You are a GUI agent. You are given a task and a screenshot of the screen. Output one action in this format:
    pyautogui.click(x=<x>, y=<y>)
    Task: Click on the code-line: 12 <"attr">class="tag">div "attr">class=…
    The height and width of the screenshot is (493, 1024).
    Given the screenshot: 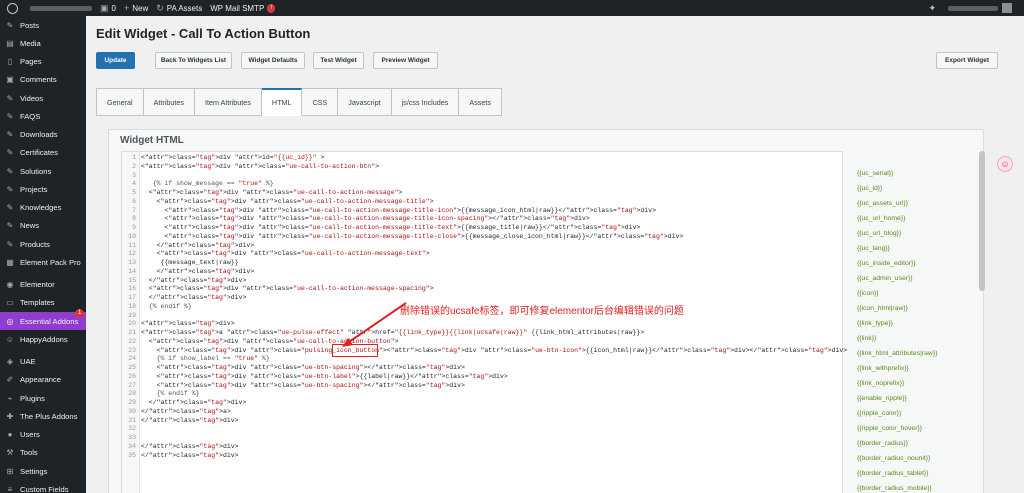 What is the action you would take?
    pyautogui.click(x=472, y=254)
    